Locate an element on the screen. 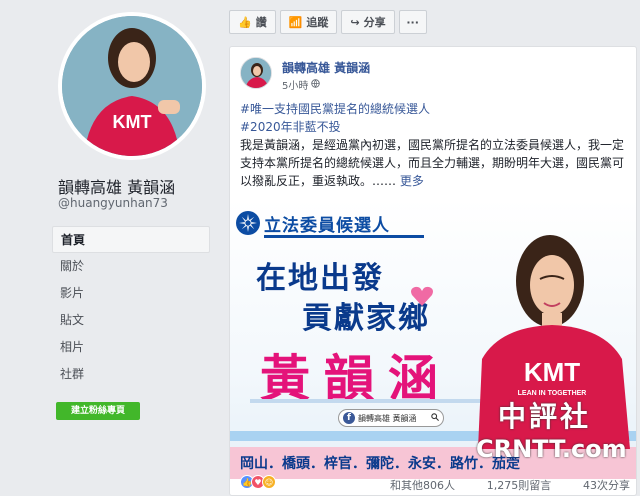 The height and width of the screenshot is (496, 640). profile-photo: KMT is located at coordinates (132, 86).